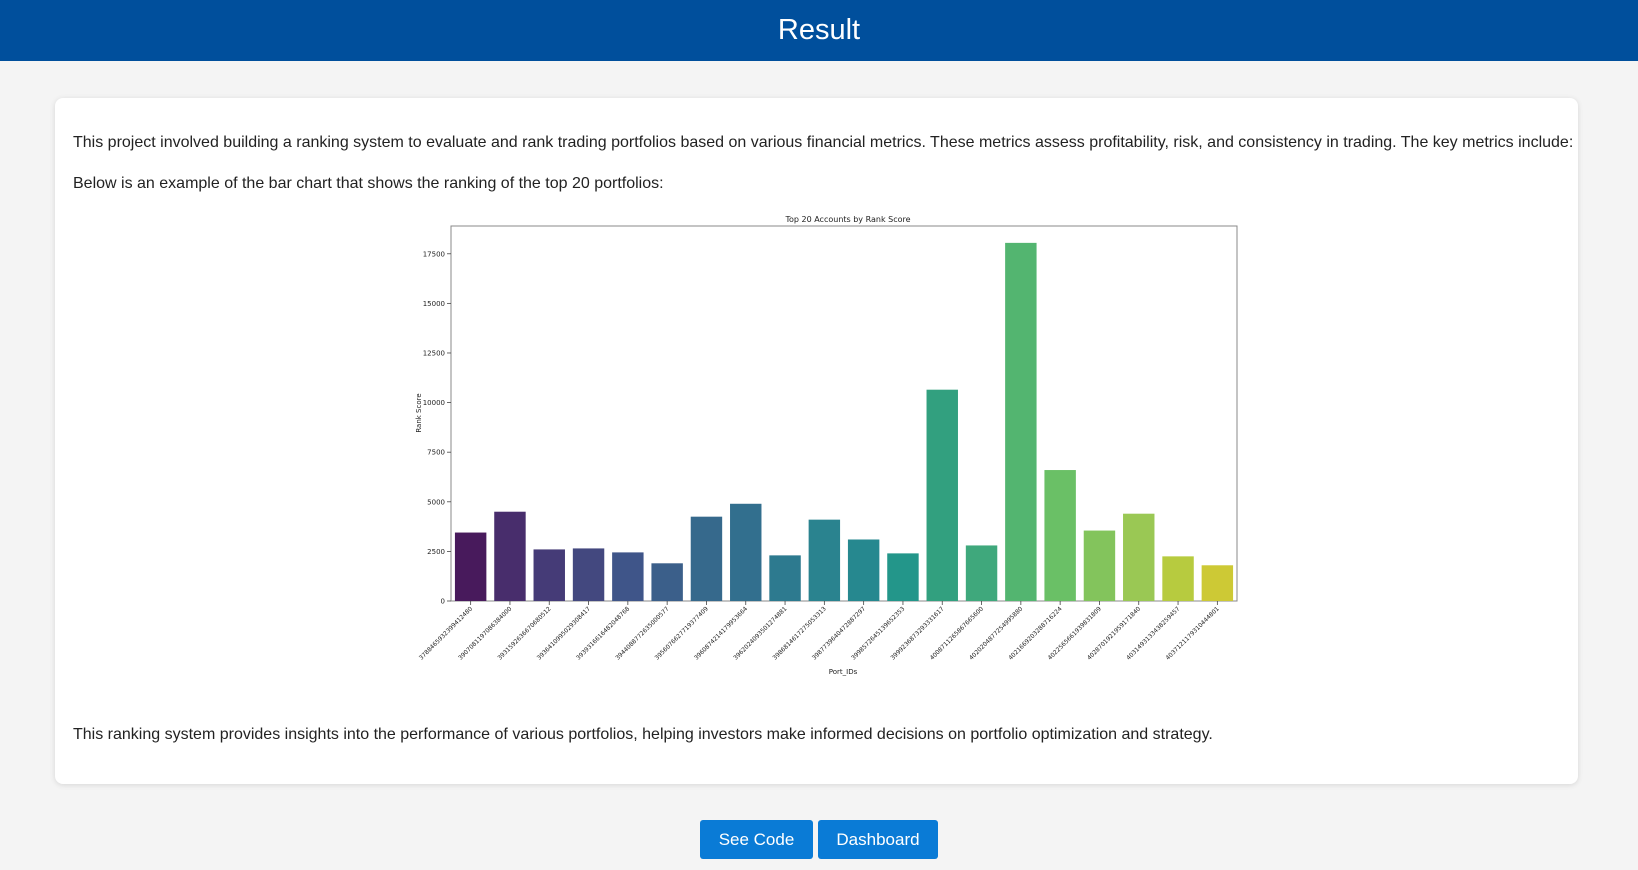 This screenshot has width=1638, height=870. What do you see at coordinates (847, 219) in the screenshot?
I see `chart-title: Top 20 Accounts by Rank Score` at bounding box center [847, 219].